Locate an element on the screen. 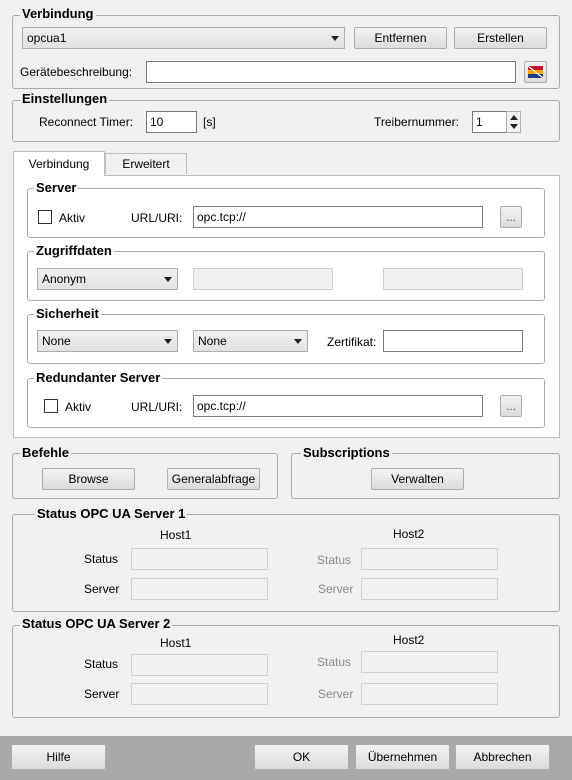  status2-host2-status-field is located at coordinates (429, 662).